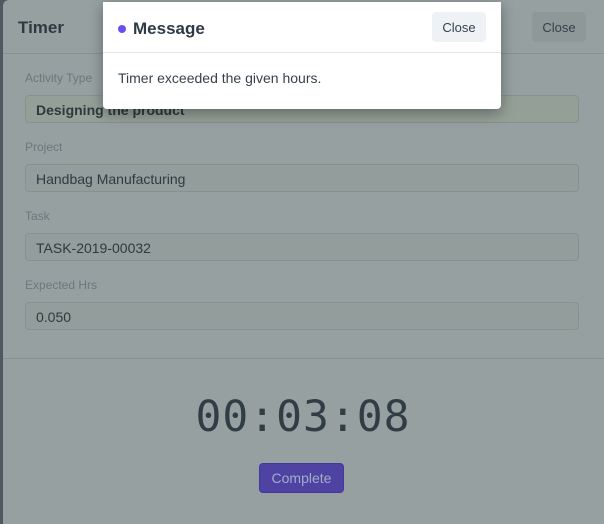 The height and width of the screenshot is (524, 604). I want to click on timer-clock: 00:03:08, so click(303, 417).